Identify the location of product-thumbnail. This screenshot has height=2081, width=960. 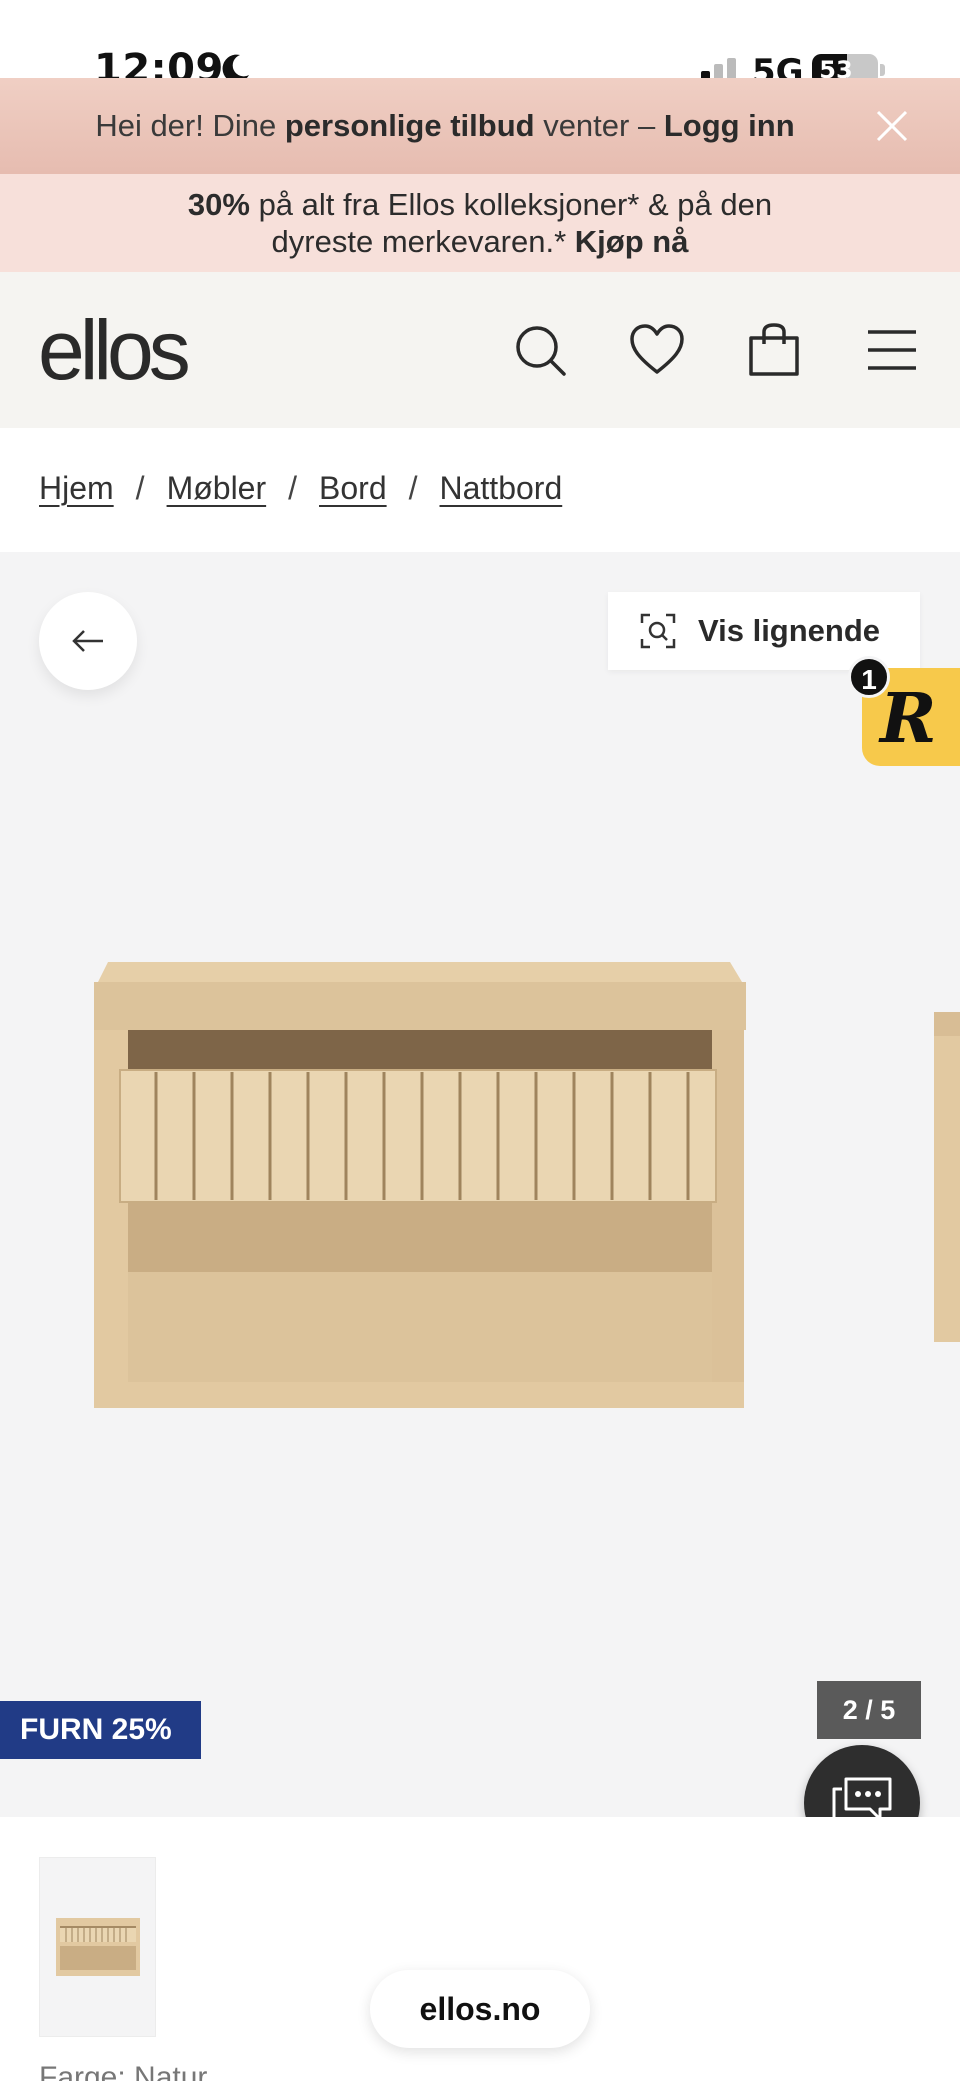
(97, 1947).